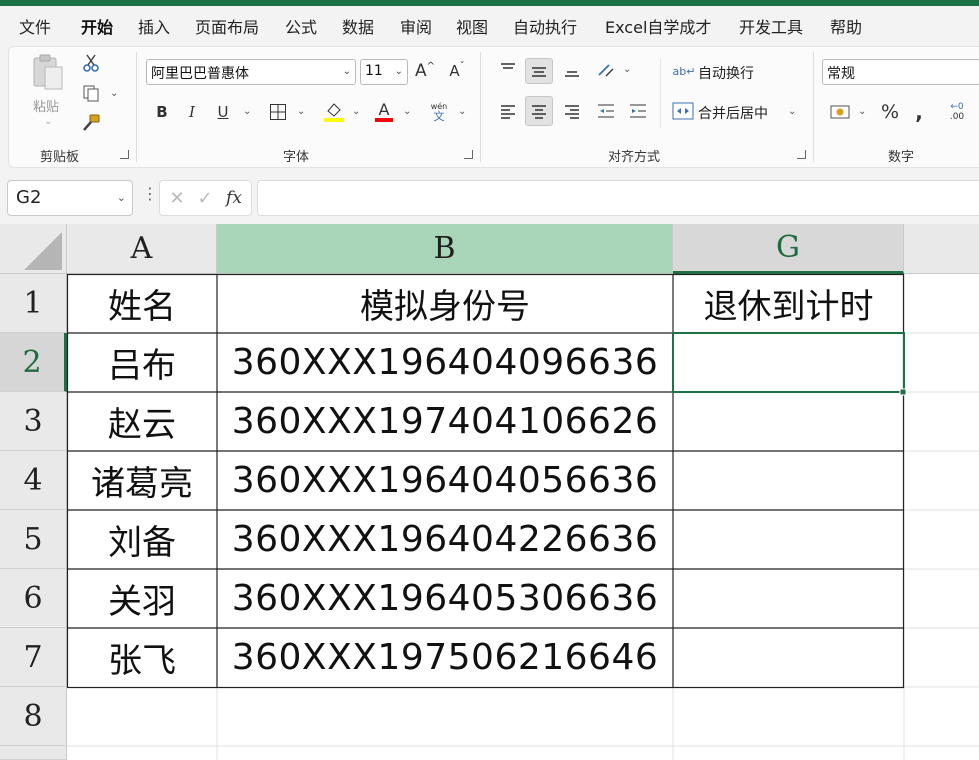 The image size is (979, 760). Describe the element at coordinates (223, 112) in the screenshot. I see `underline-button: U` at that location.